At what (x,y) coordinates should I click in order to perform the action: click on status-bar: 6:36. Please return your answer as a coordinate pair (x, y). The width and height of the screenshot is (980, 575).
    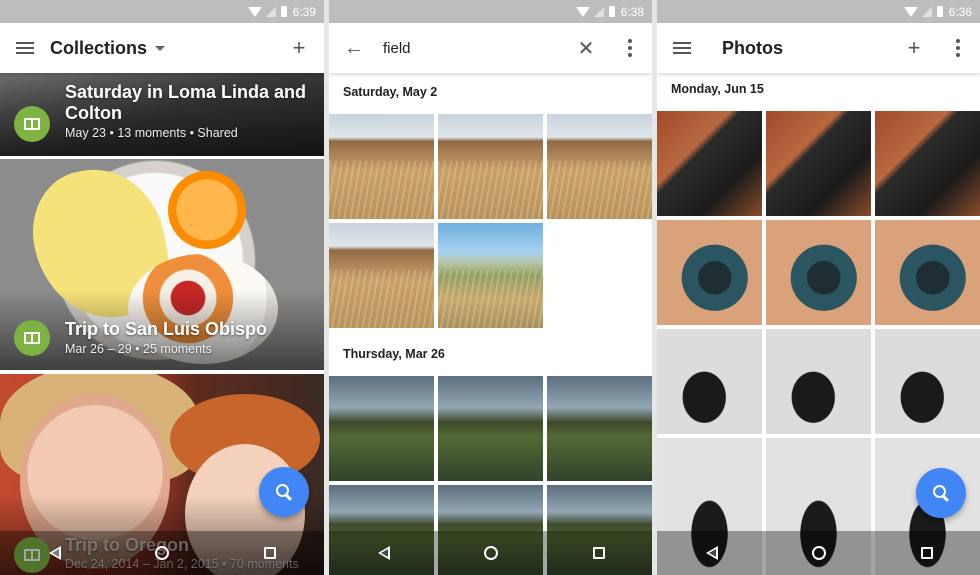
    Looking at the image, I should click on (818, 11).